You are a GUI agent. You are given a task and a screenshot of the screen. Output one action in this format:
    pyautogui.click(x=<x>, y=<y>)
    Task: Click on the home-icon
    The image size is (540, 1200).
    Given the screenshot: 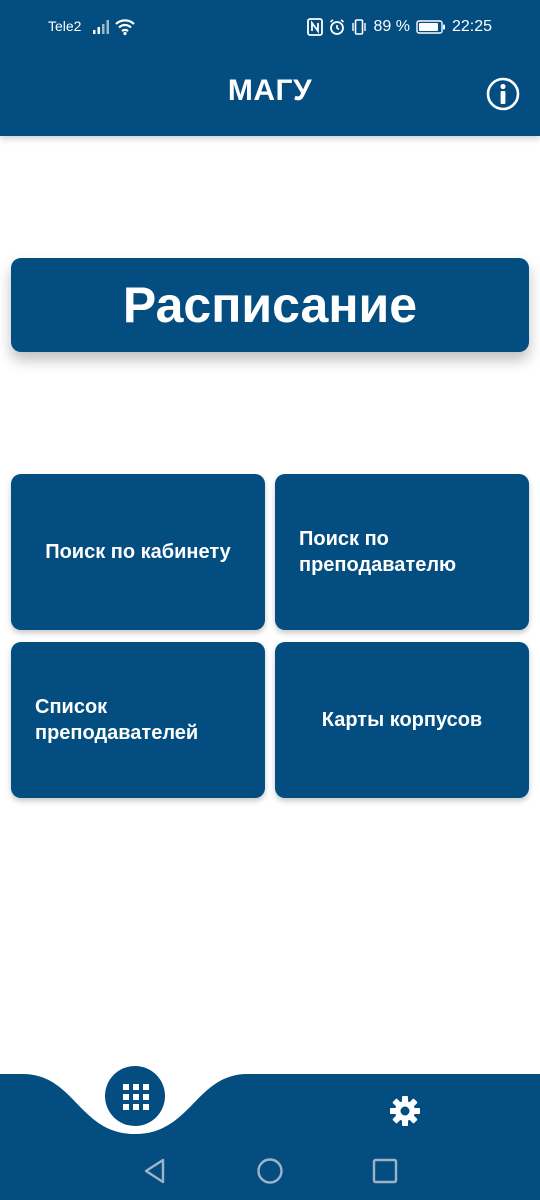 What is the action you would take?
    pyautogui.click(x=270, y=1171)
    